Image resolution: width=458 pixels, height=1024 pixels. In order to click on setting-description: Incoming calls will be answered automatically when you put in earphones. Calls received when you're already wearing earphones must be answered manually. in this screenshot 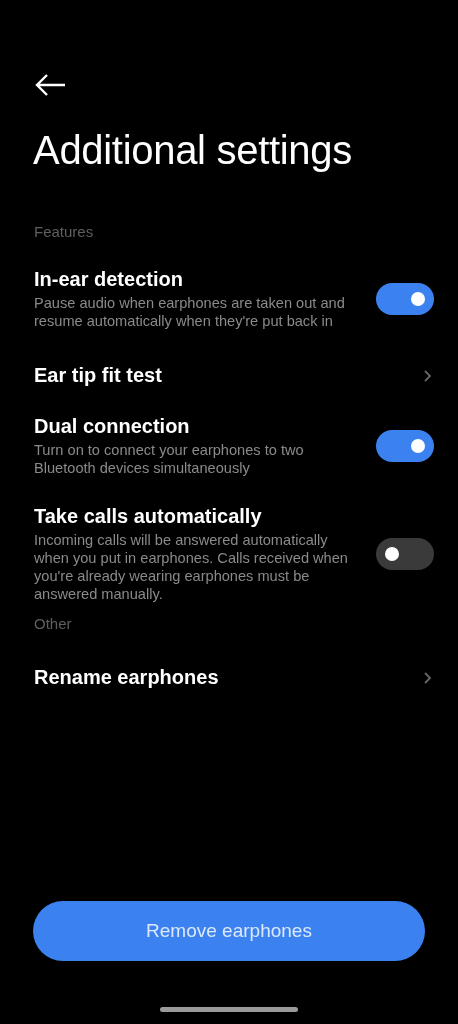, I will do `click(191, 567)`.